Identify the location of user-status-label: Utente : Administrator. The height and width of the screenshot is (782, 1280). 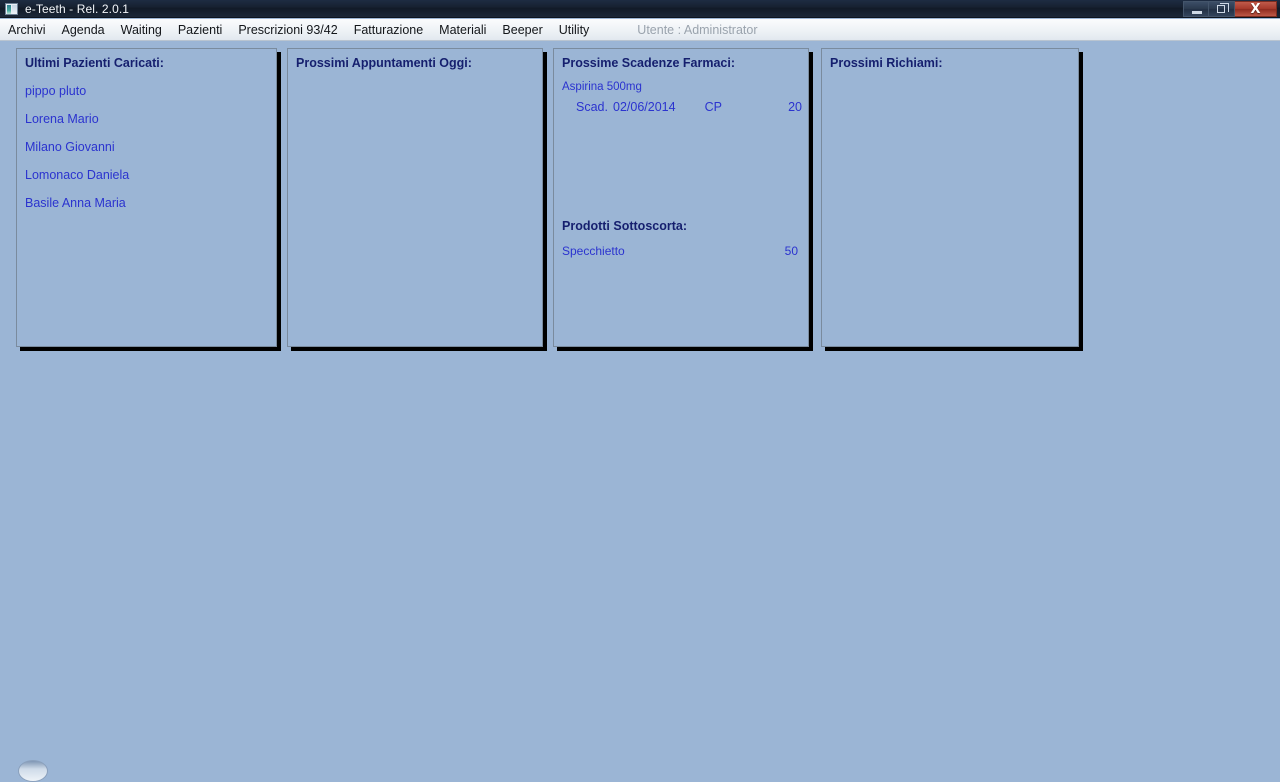
(697, 29).